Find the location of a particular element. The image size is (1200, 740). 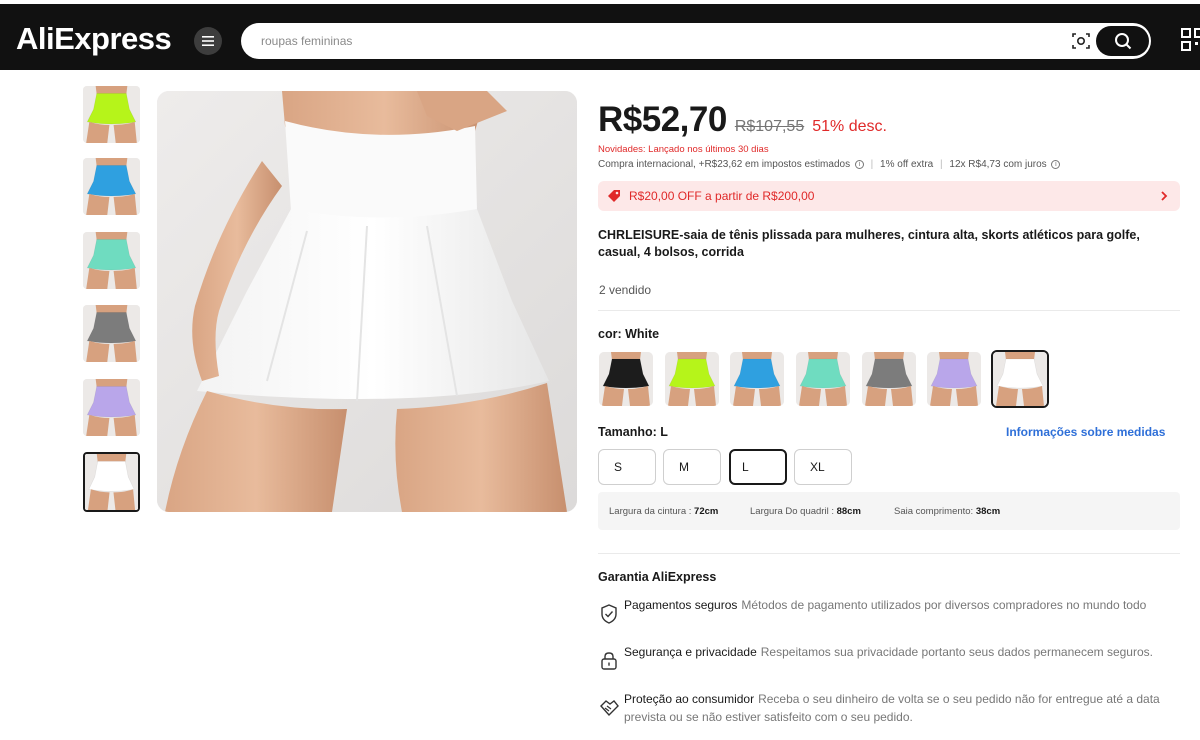

guarantee-title: Garantia AliExpress is located at coordinates (657, 577).